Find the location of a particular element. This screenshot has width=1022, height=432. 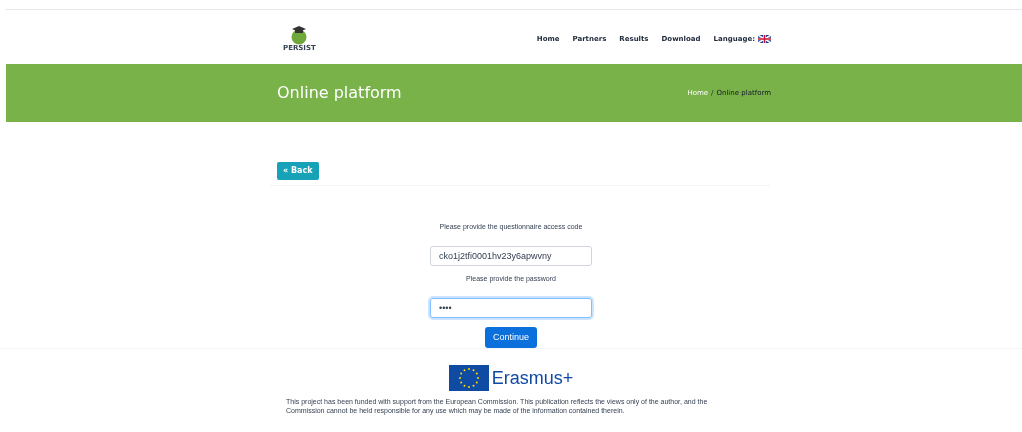

page-title: Online platform is located at coordinates (339, 93).